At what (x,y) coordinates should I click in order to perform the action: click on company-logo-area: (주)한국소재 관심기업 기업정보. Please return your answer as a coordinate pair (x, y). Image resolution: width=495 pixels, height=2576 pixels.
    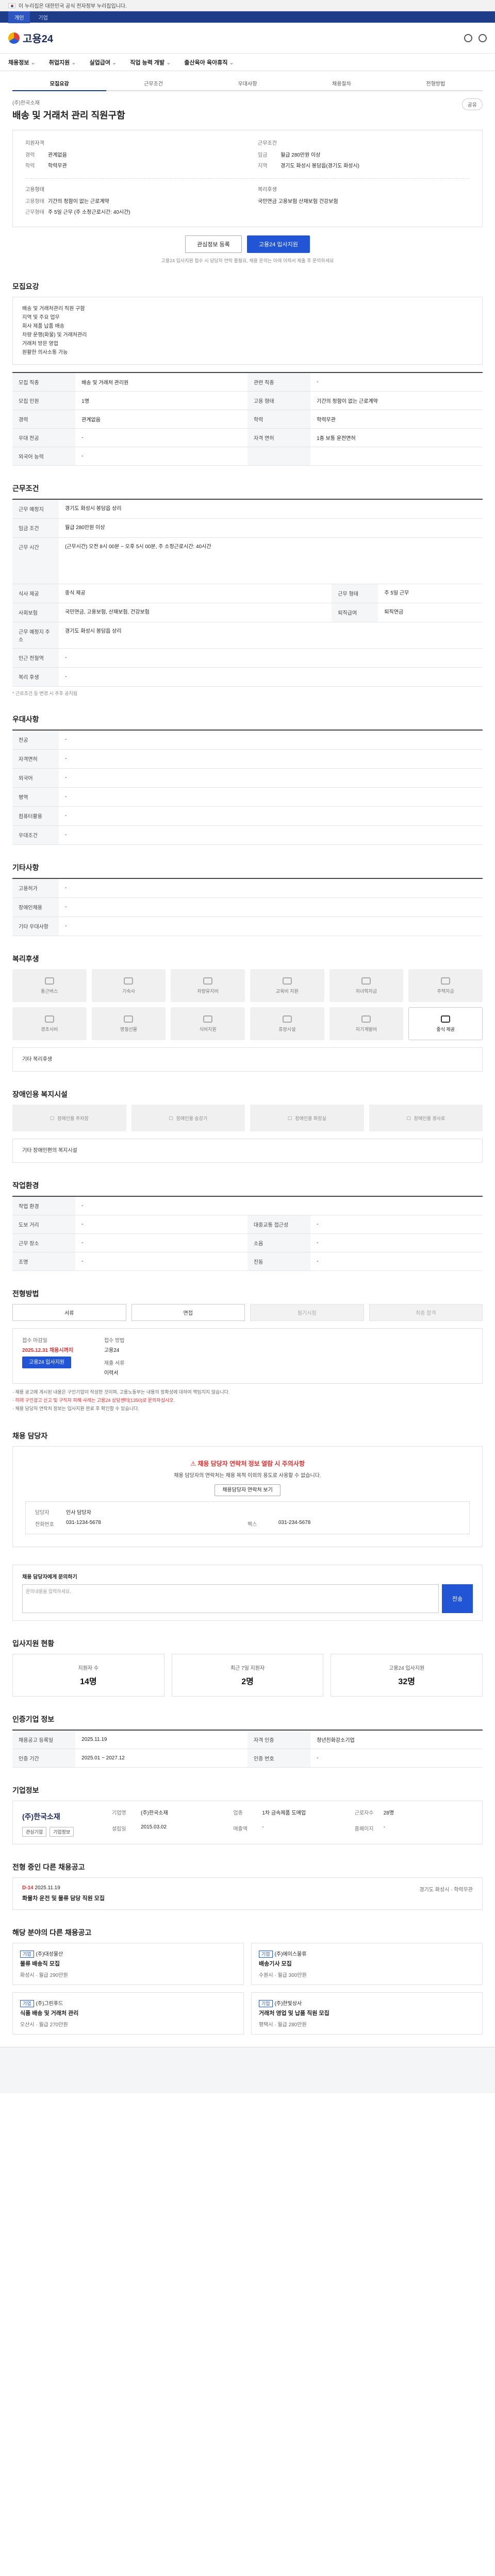
    Looking at the image, I should click on (61, 1822).